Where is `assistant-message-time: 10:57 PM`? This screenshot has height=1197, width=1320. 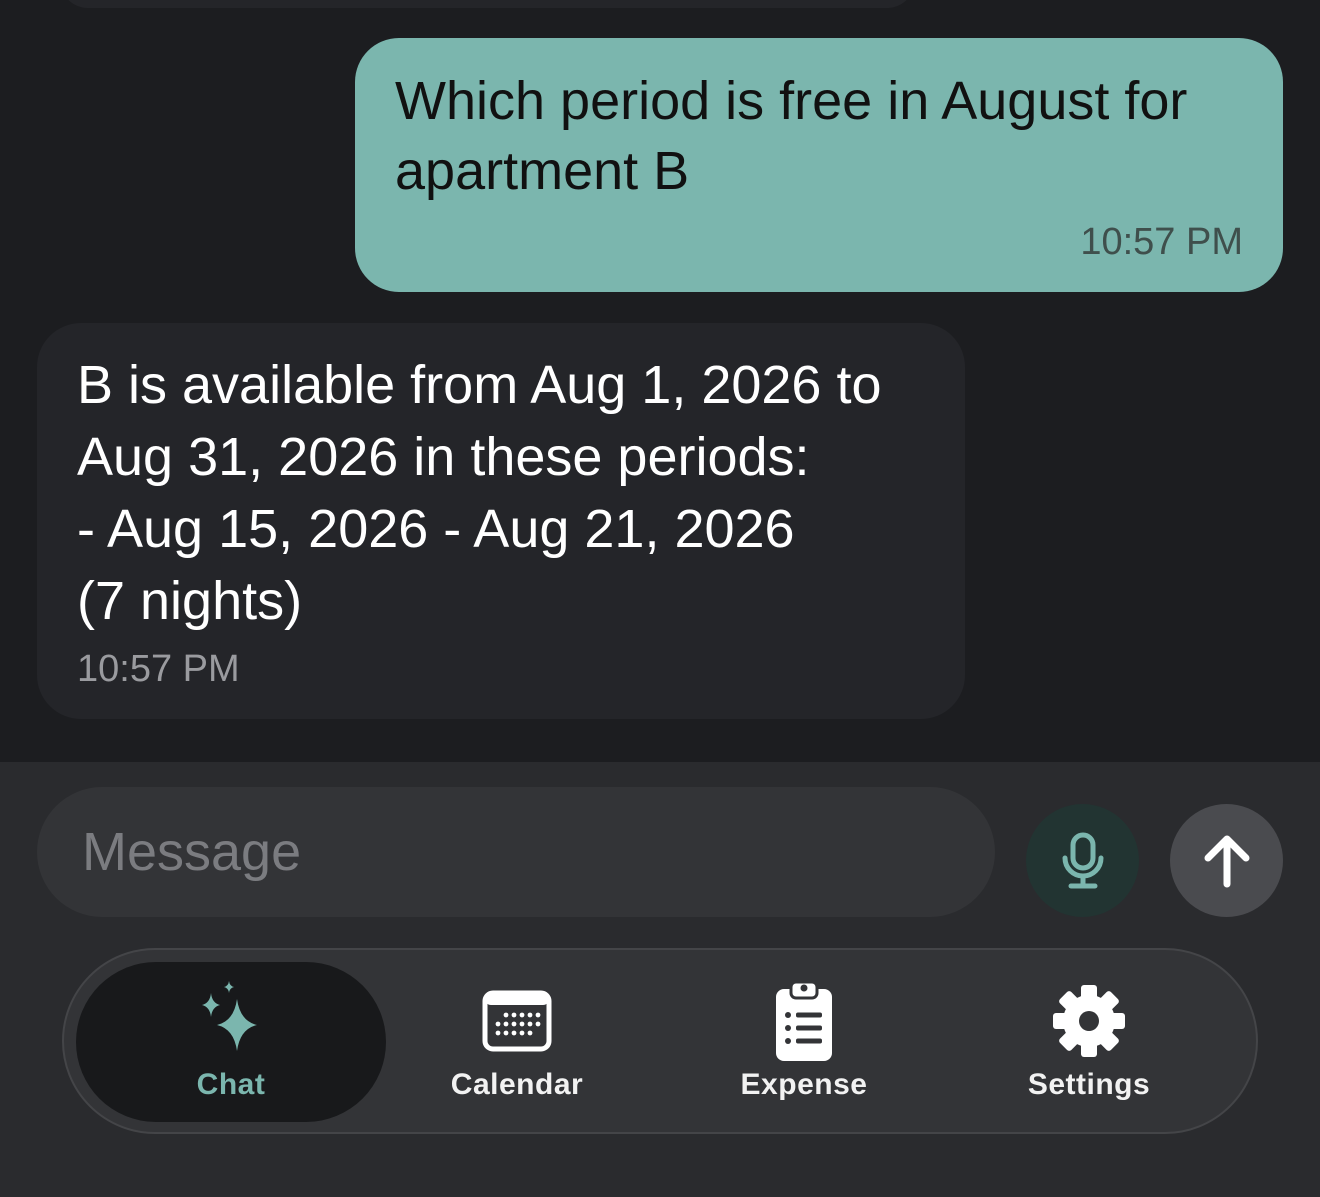
assistant-message-time: 10:57 PM is located at coordinates (158, 669).